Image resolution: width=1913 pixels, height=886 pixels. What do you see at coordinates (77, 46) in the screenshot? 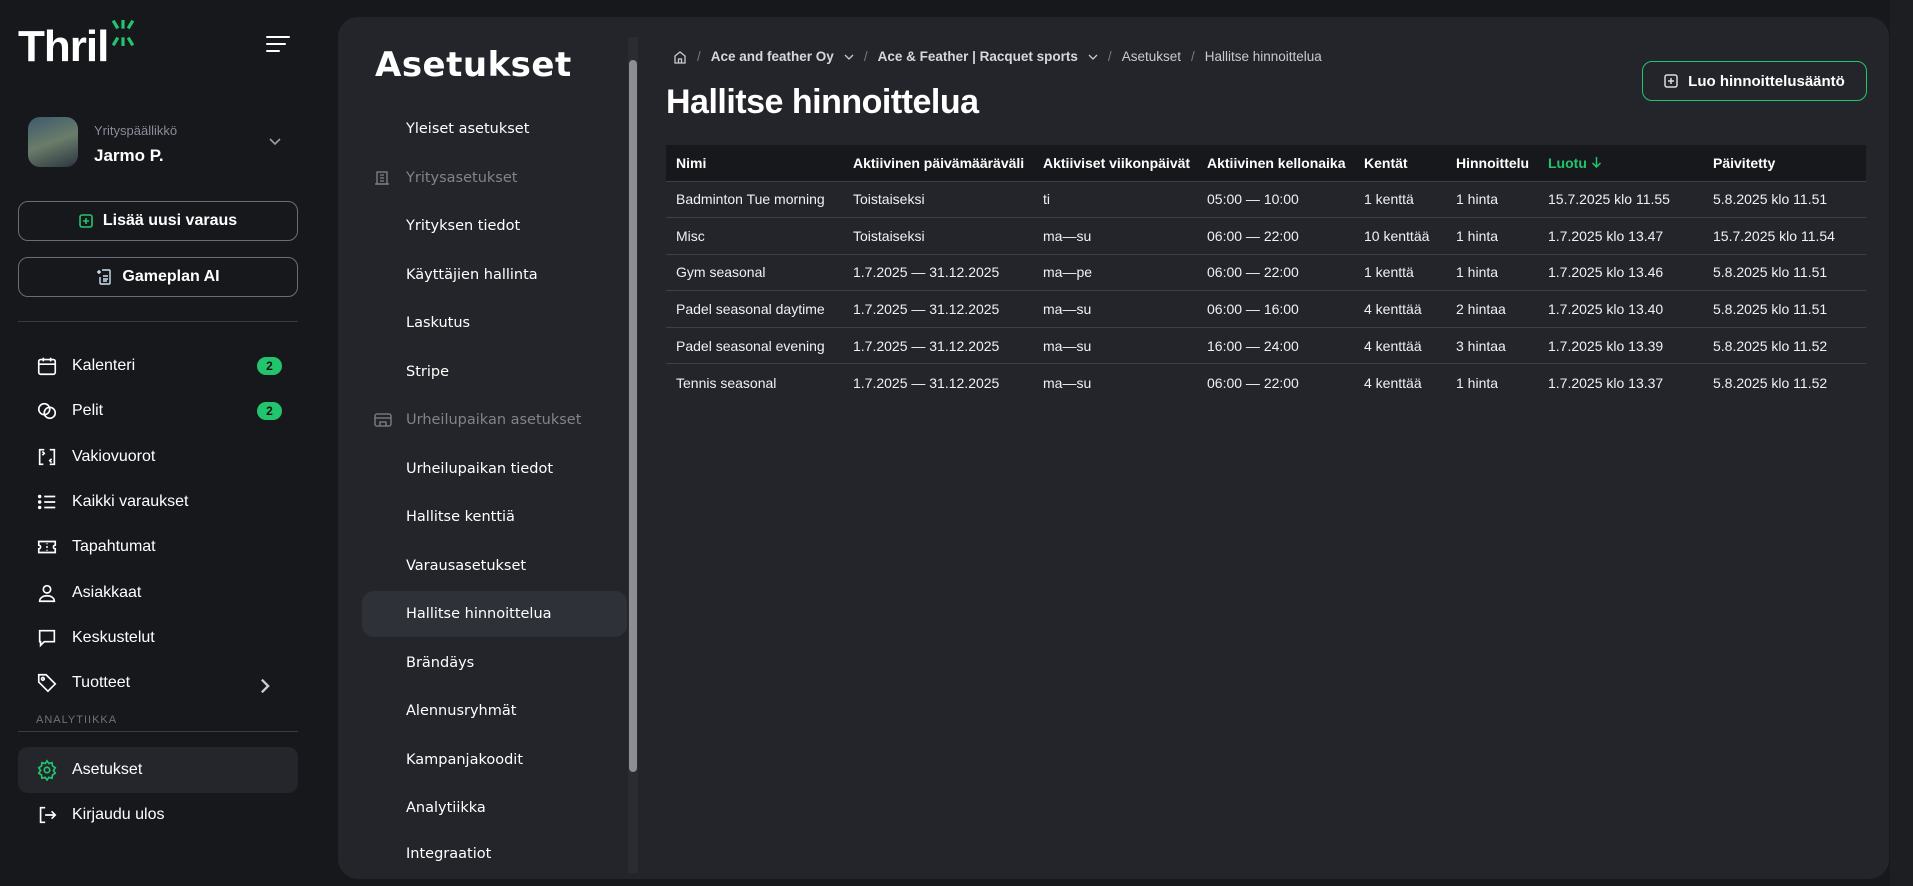
I see `thril-logo: Thril` at bounding box center [77, 46].